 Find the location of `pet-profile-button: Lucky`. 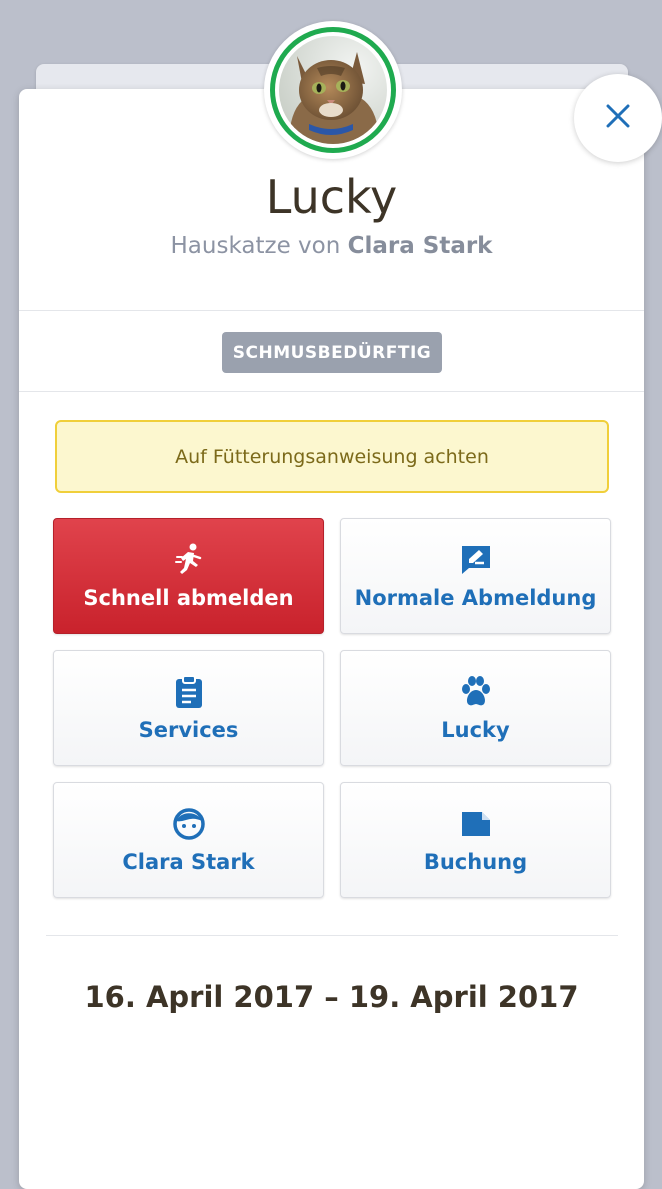

pet-profile-button: Lucky is located at coordinates (475, 708).